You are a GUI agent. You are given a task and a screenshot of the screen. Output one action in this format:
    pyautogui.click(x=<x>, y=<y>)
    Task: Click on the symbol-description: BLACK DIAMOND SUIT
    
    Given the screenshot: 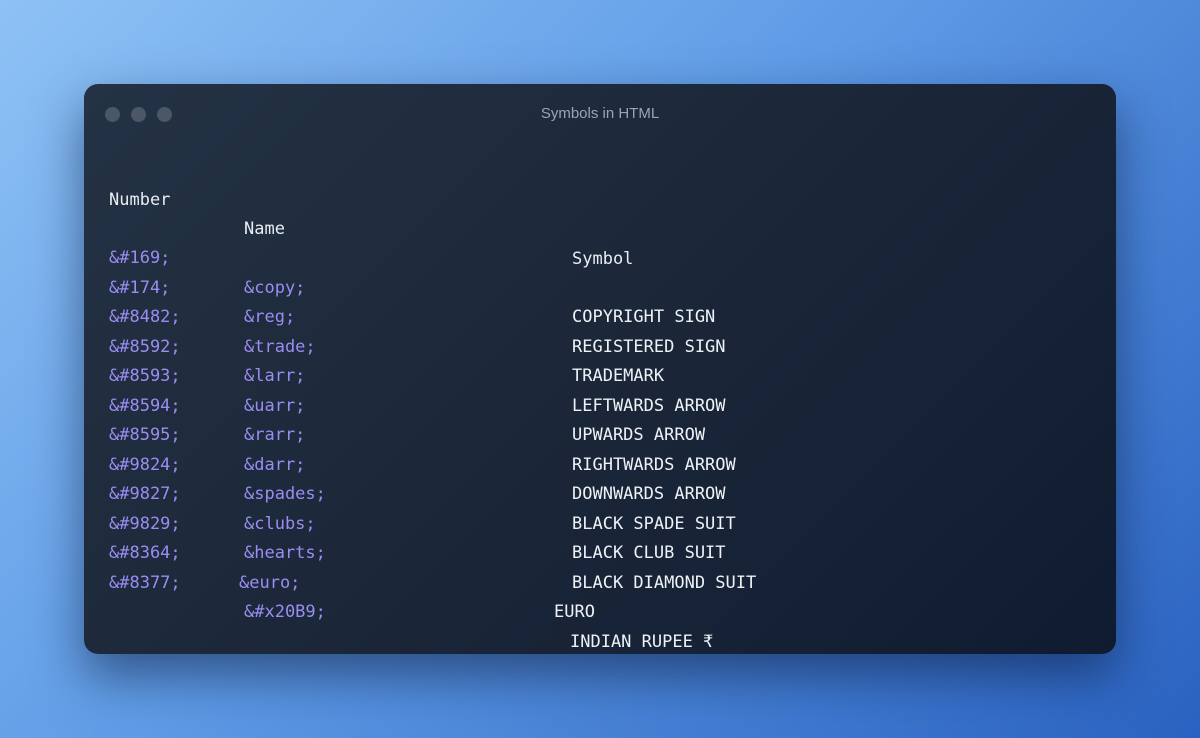 What is the action you would take?
    pyautogui.click(x=664, y=582)
    